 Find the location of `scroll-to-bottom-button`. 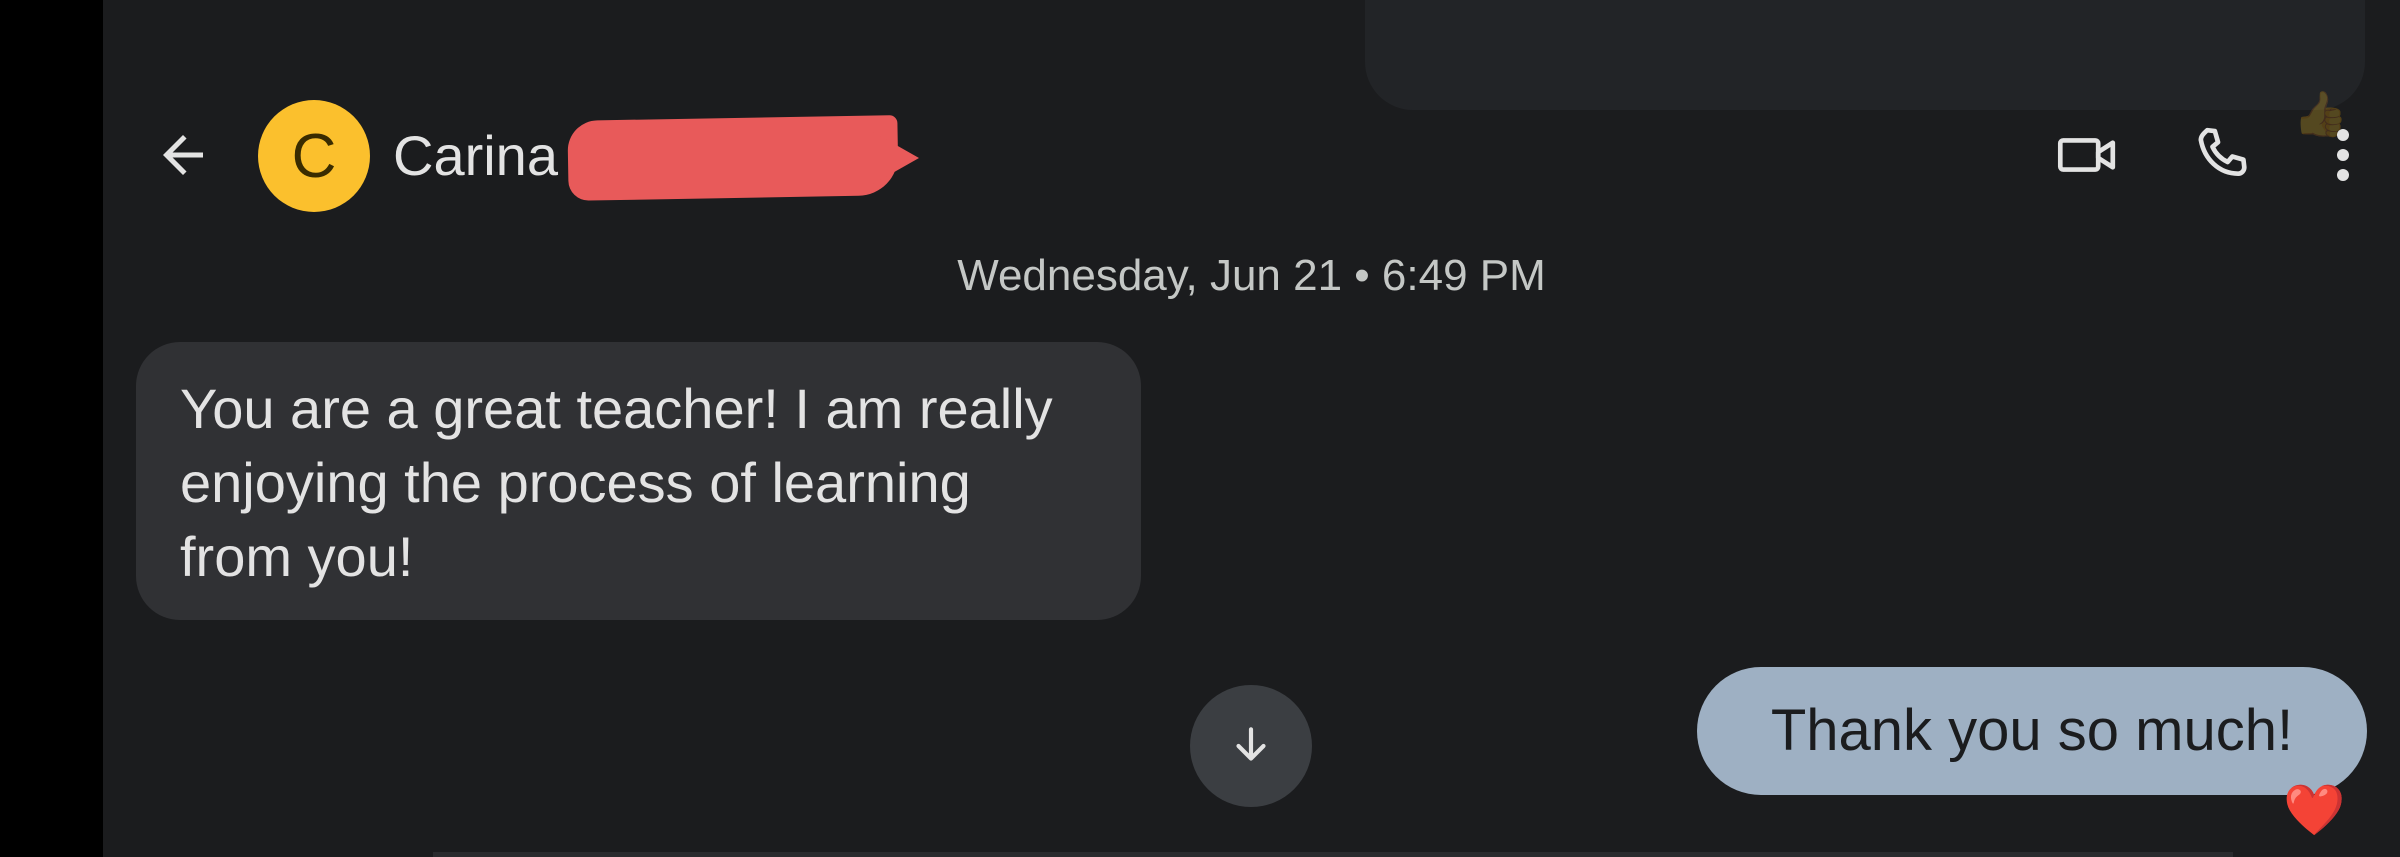

scroll-to-bottom-button is located at coordinates (1251, 746).